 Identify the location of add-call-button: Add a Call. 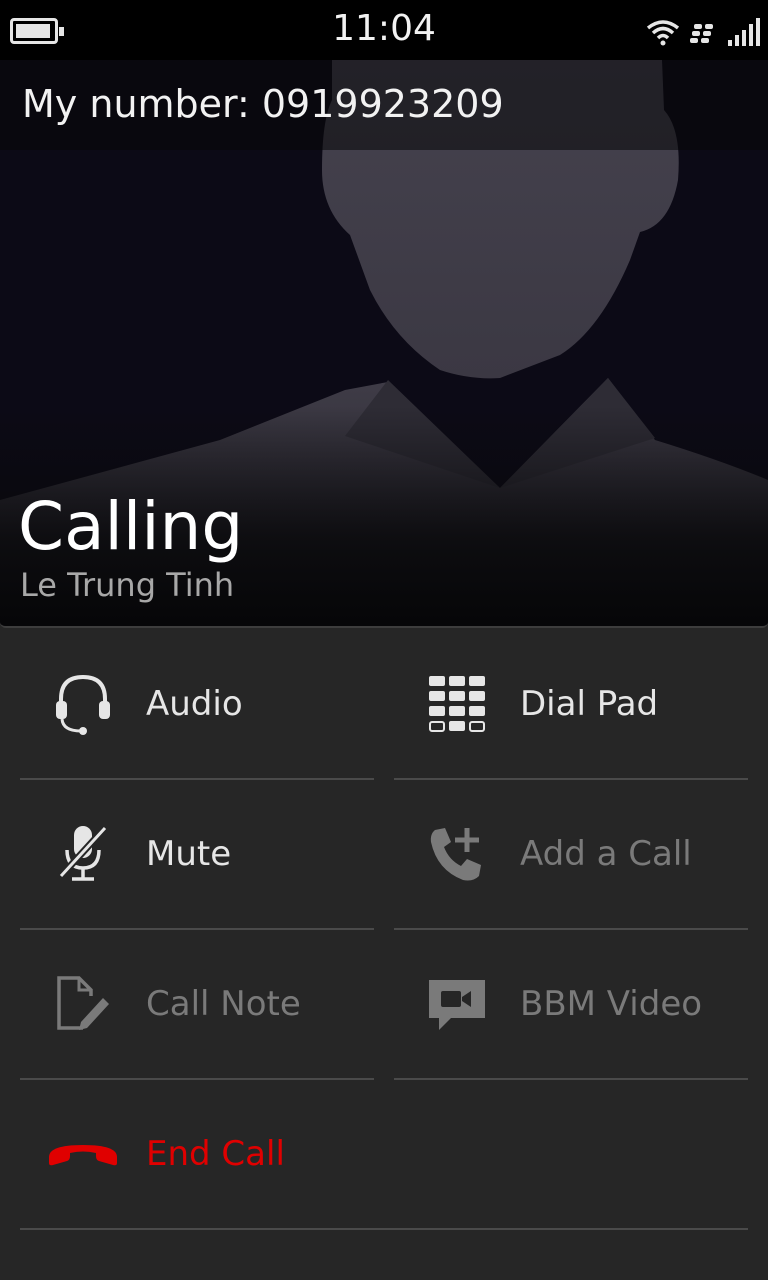
(571, 855).